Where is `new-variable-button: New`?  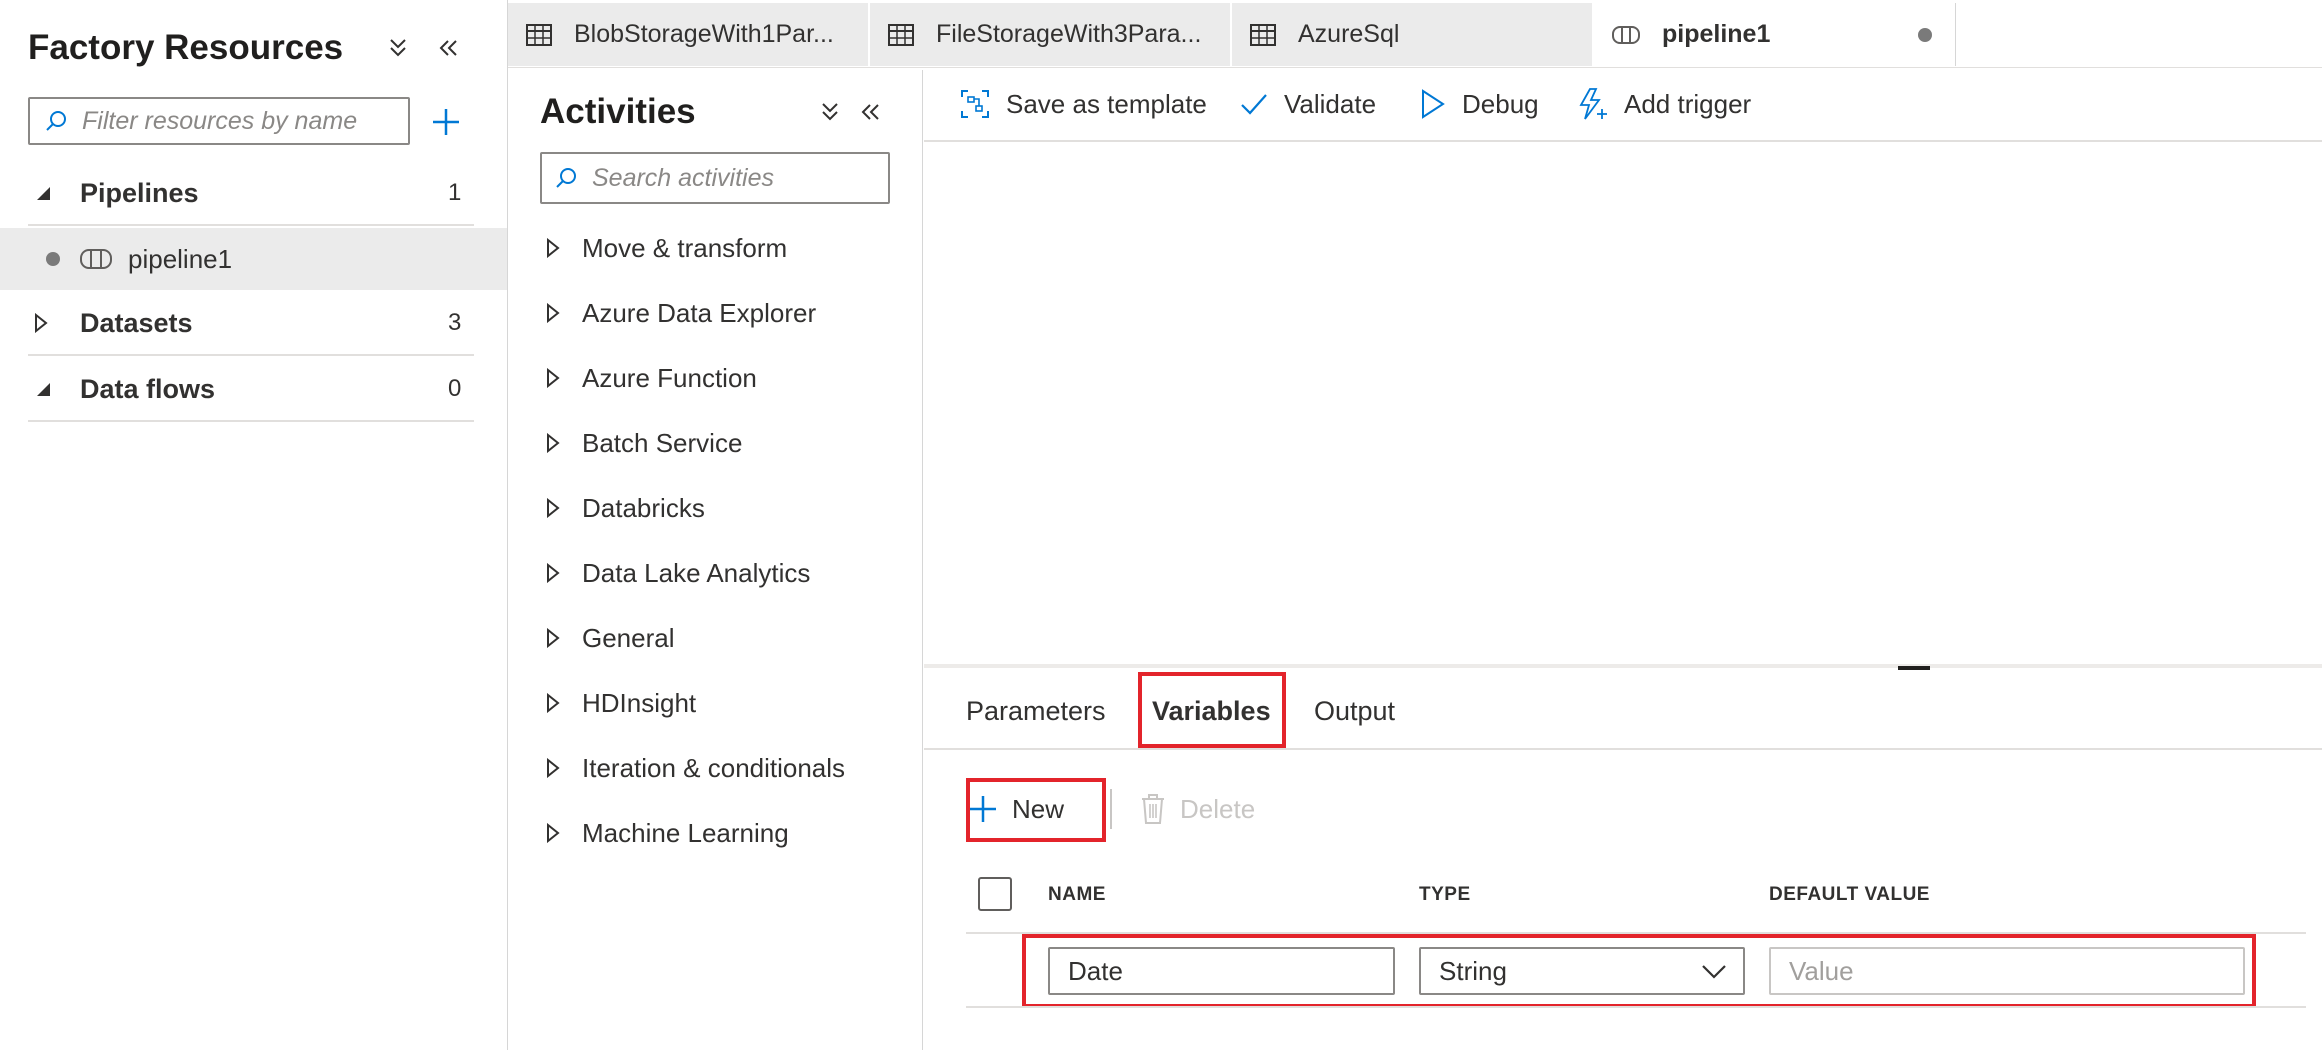 new-variable-button: New is located at coordinates (1016, 809).